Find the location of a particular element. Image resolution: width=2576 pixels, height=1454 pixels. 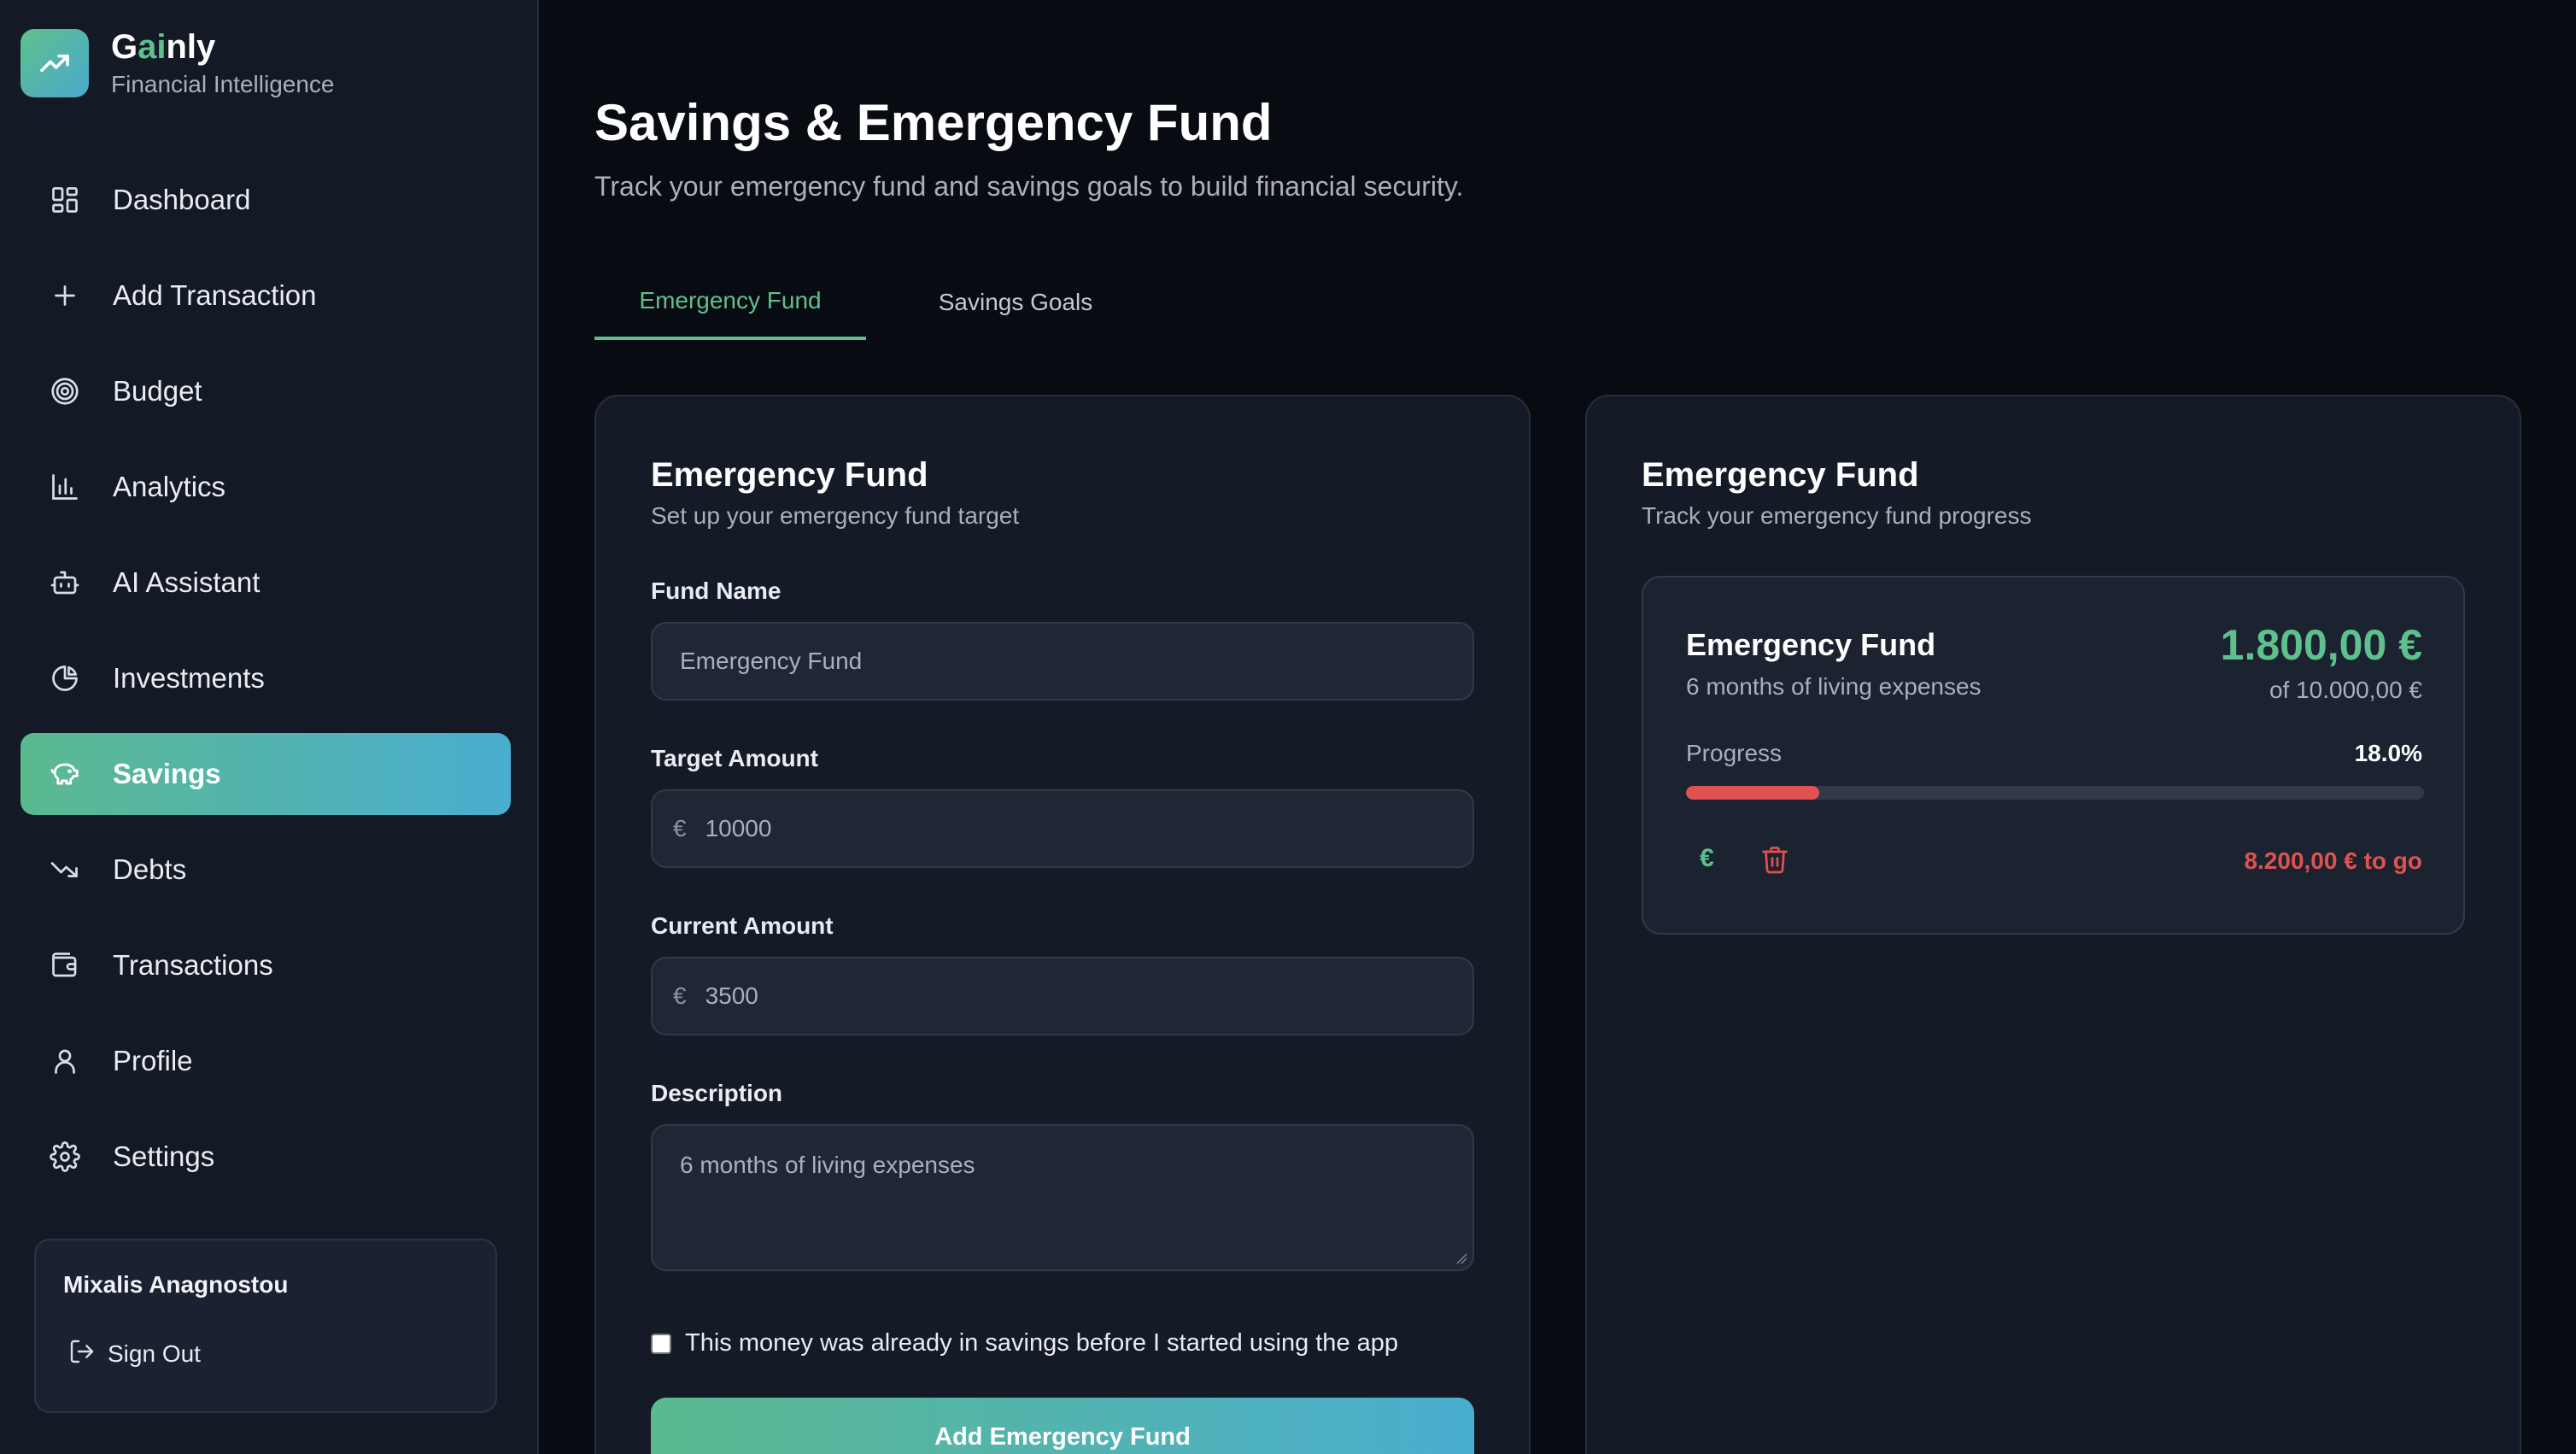

sidebar-item-ai-assistant: AI Assistant is located at coordinates (265, 583).